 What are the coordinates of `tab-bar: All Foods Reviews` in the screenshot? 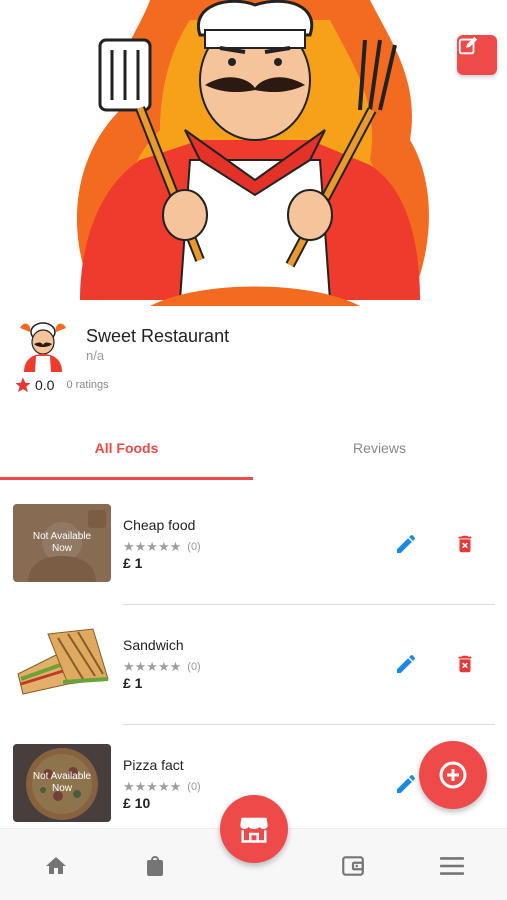 It's located at (253, 454).